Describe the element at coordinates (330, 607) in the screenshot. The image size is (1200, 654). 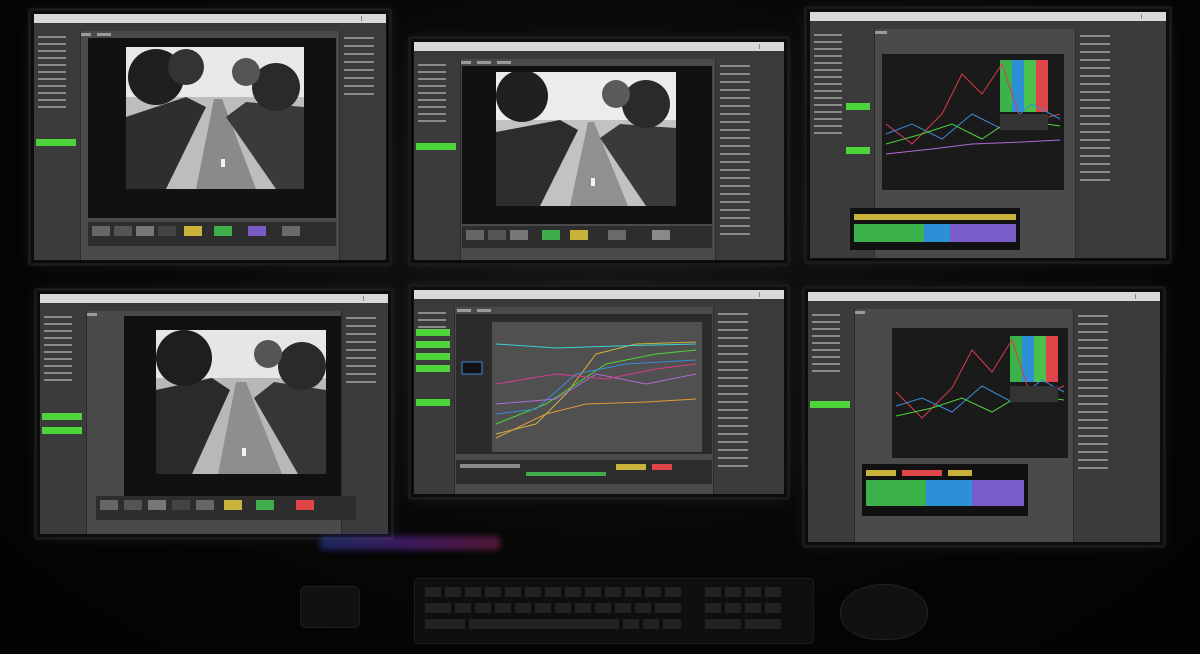
I see `speaker` at that location.